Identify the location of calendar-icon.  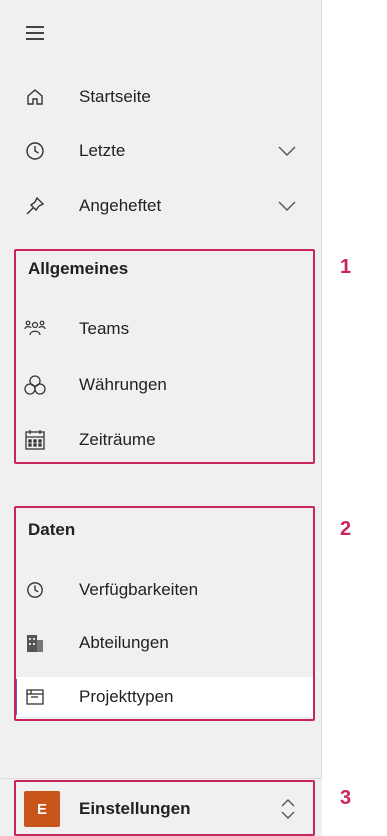
(35, 440).